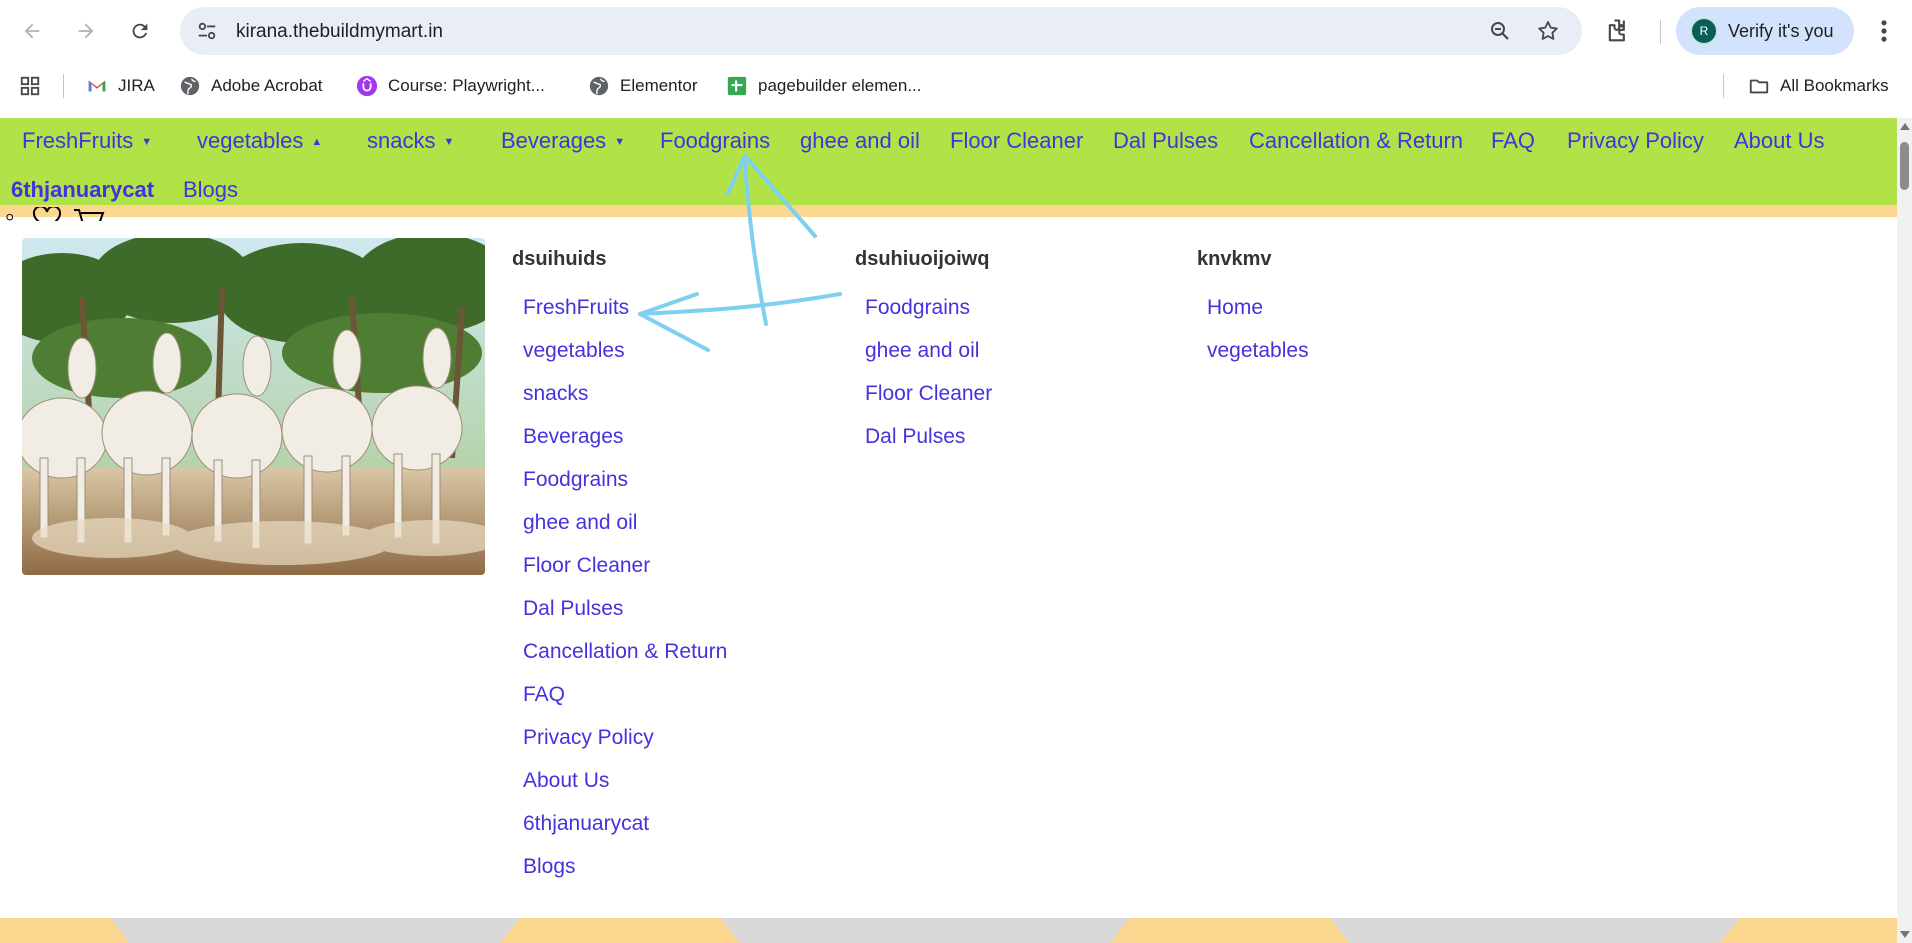 The height and width of the screenshot is (943, 1912). Describe the element at coordinates (948, 211) in the screenshot. I see `header-accent-strip` at that location.